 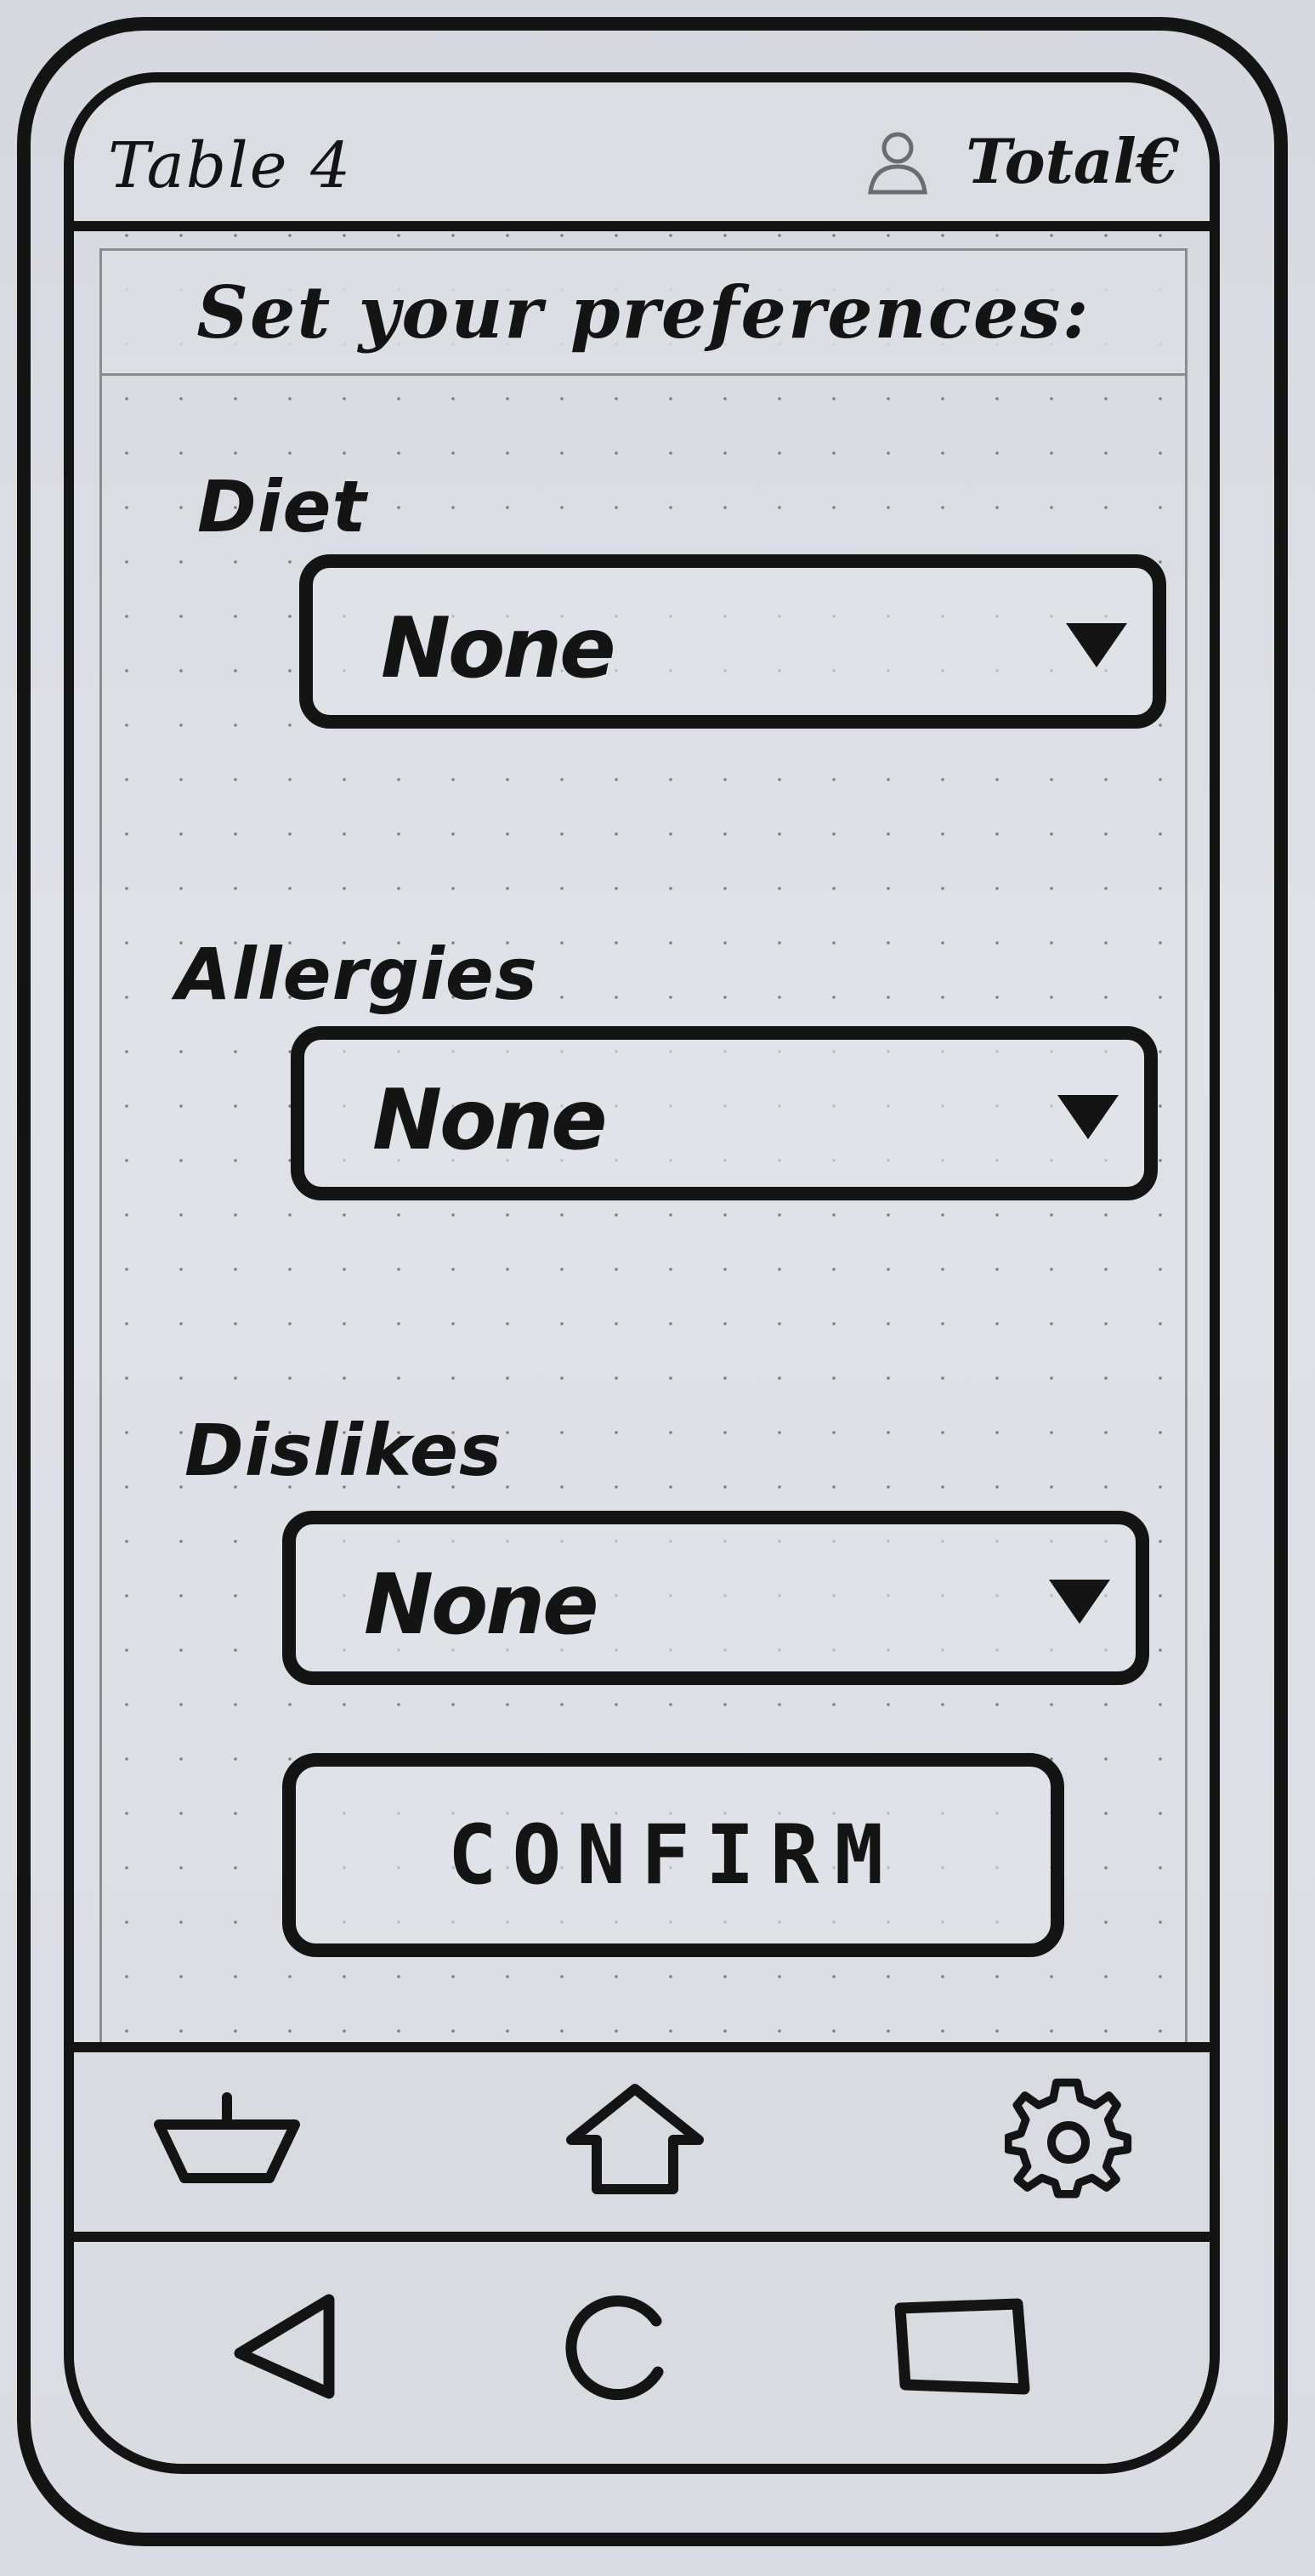 I want to click on dislikes-dropdown: None, so click(x=715, y=1598).